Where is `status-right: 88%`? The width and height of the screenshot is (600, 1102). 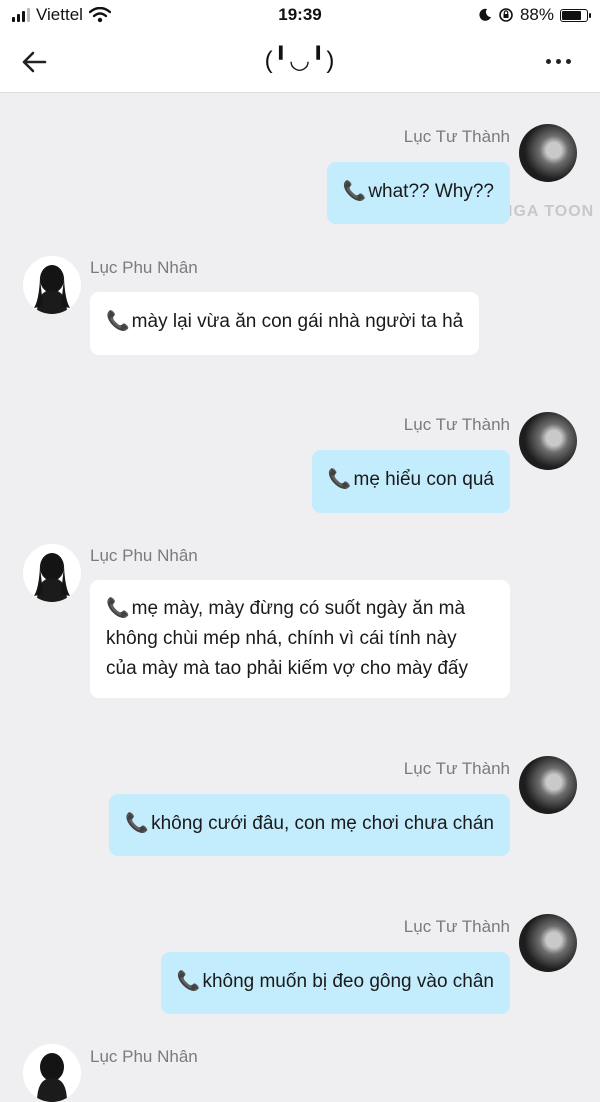 status-right: 88% is located at coordinates (534, 15).